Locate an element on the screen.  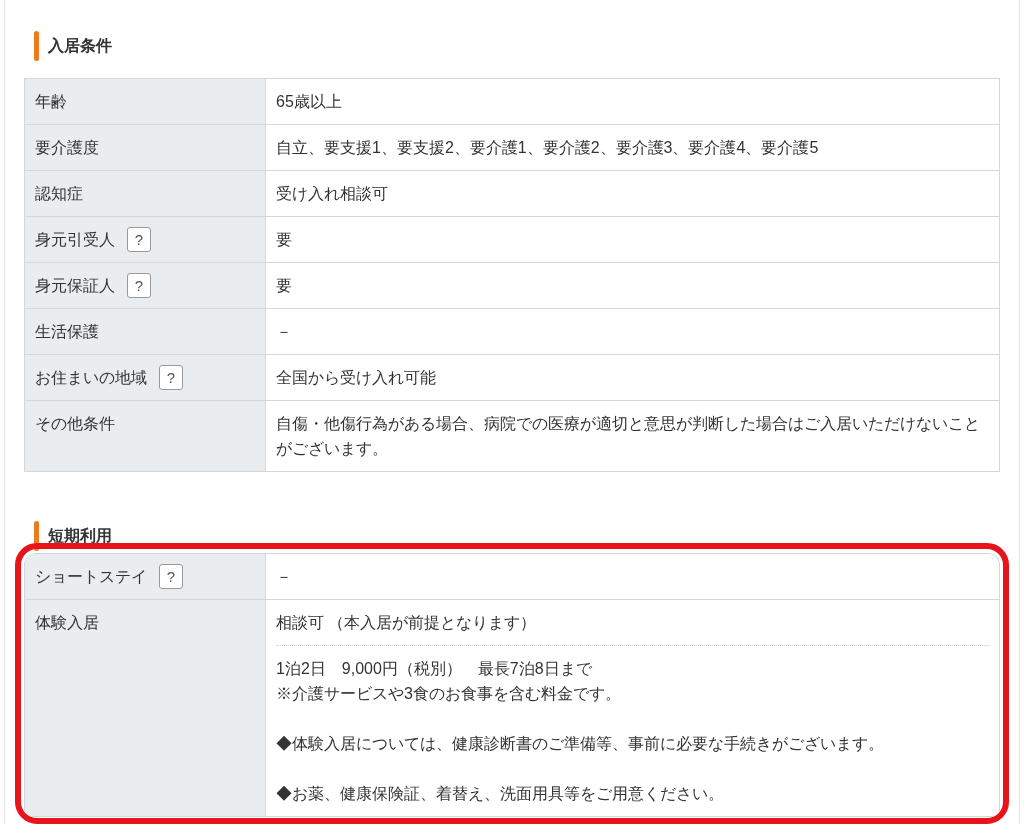
row-label: その他条件 is located at coordinates (75, 424).